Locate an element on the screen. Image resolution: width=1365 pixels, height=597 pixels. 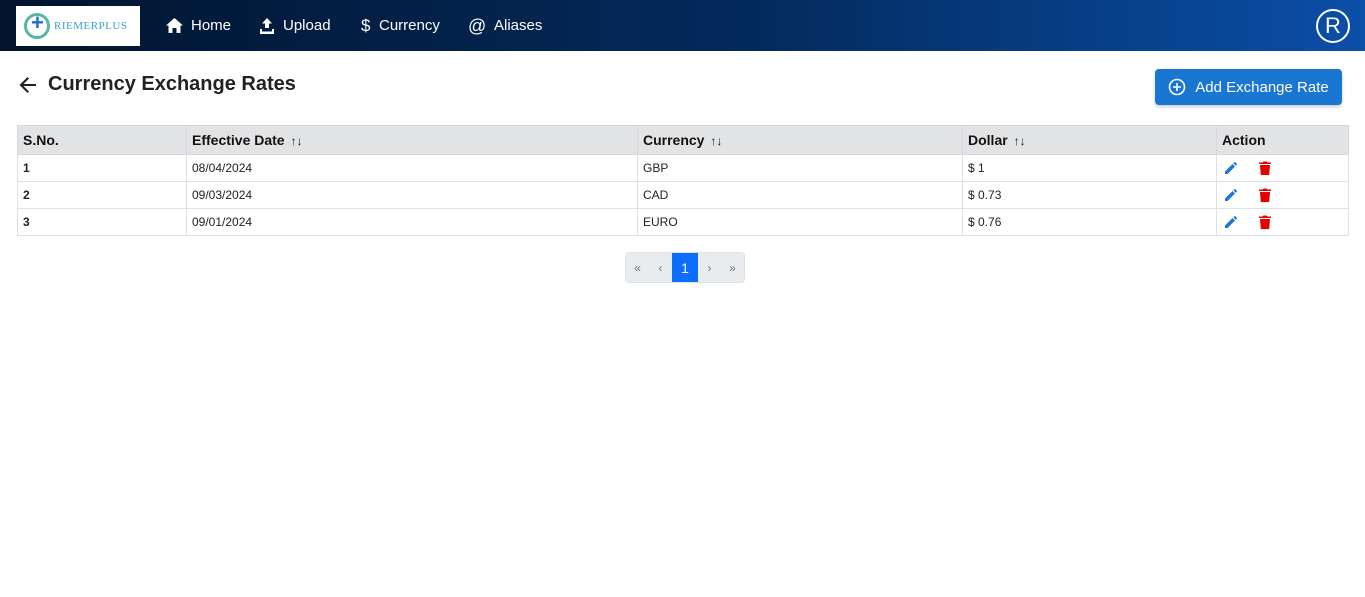
at-icon: @ is located at coordinates (477, 26).